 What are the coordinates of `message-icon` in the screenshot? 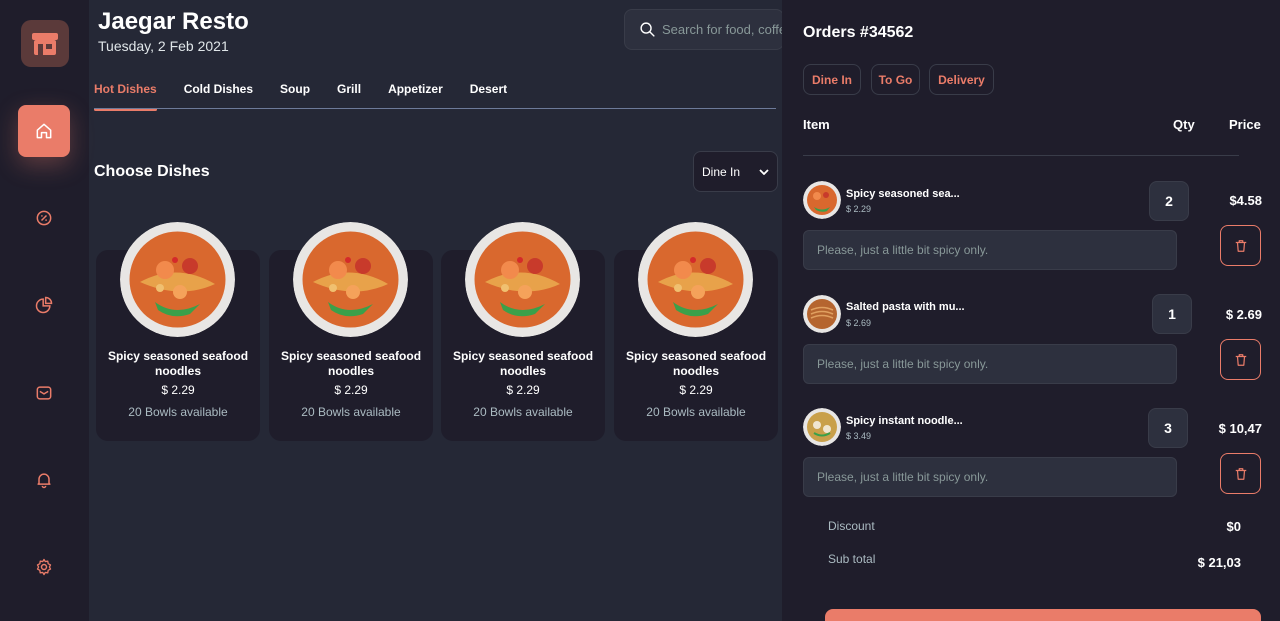 It's located at (44, 393).